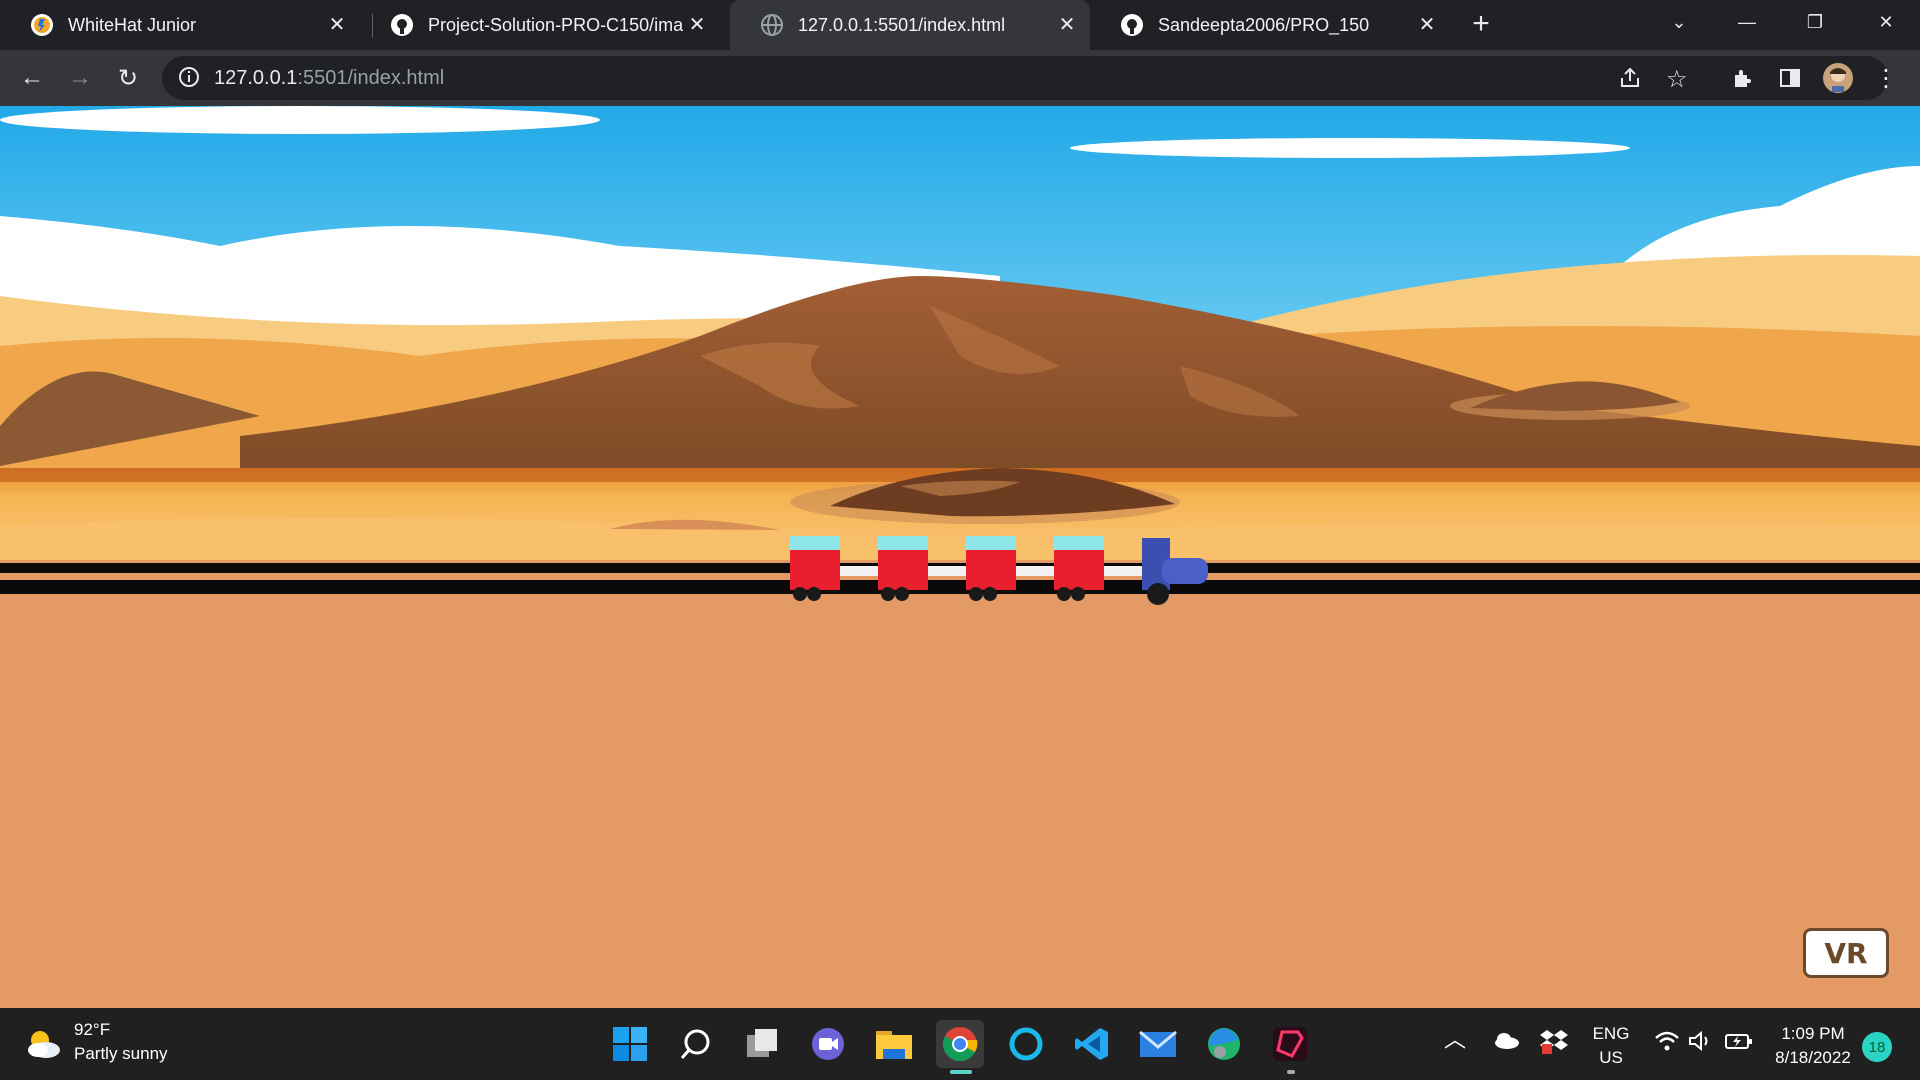  I want to click on back-button: ←, so click(32, 78).